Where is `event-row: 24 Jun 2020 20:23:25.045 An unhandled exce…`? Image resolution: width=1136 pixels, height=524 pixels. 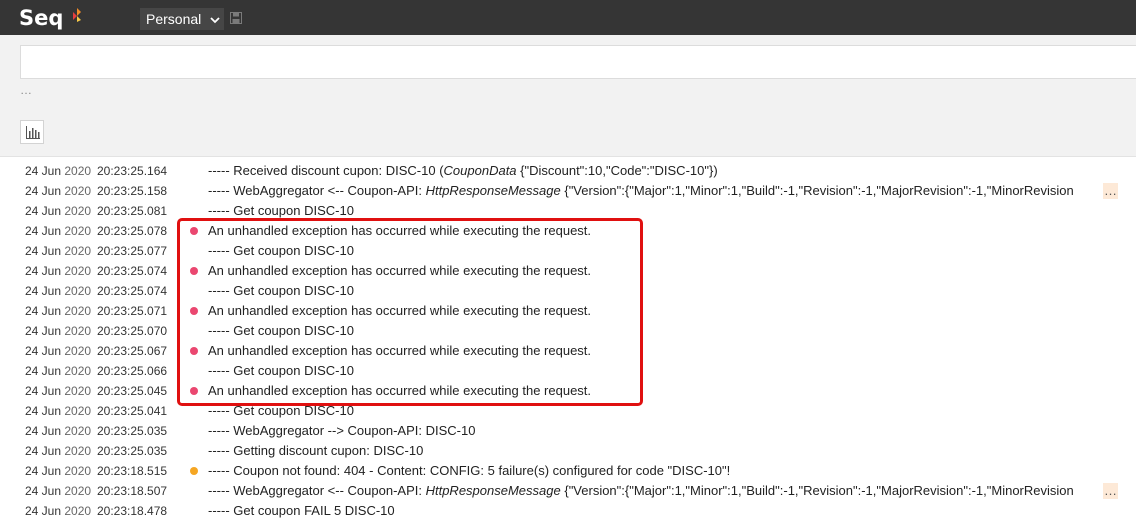 event-row: 24 Jun 2020 20:23:25.045 An unhandled exce… is located at coordinates (568, 391).